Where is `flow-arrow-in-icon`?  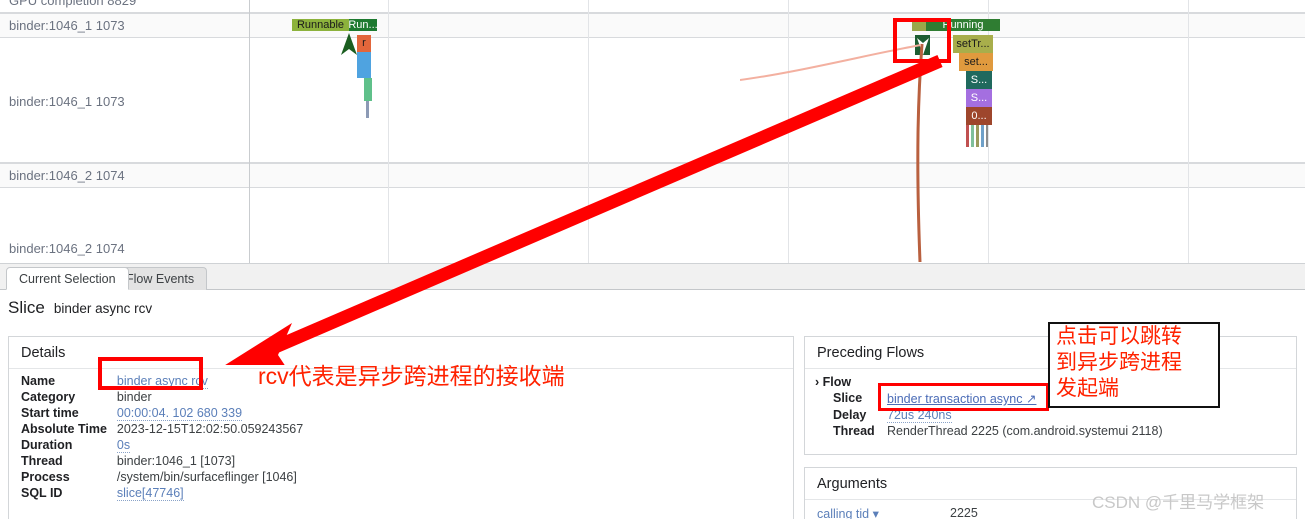
flow-arrow-in-icon is located at coordinates (349, 44).